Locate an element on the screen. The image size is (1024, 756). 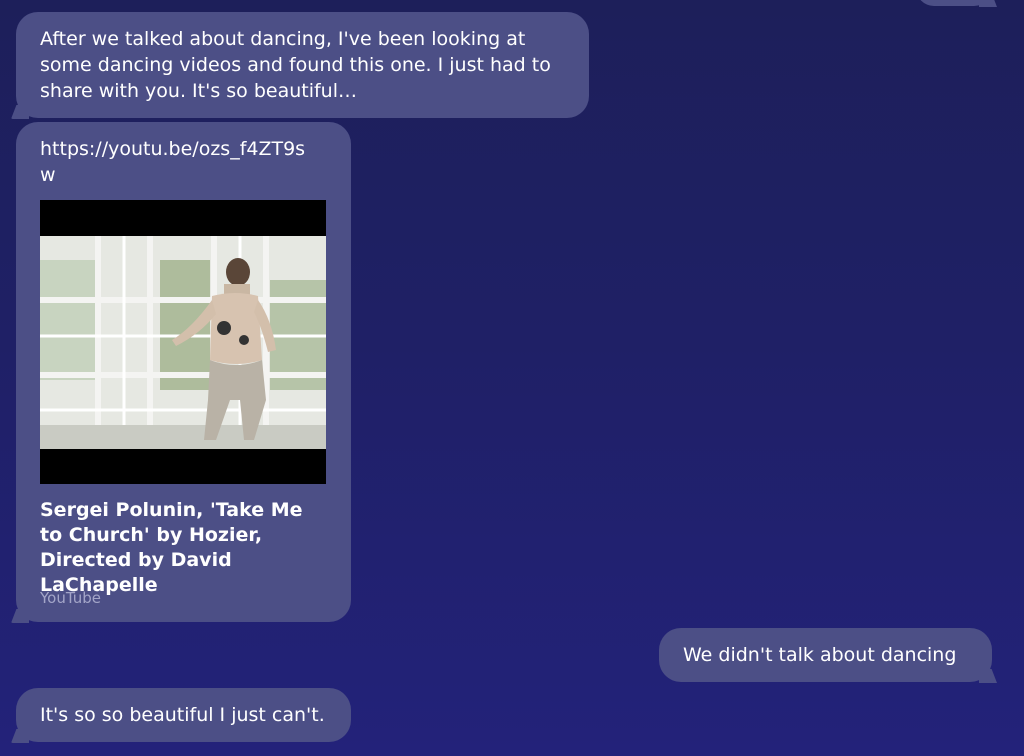
message-text: We didn't talk about dancing is located at coordinates (820, 655).